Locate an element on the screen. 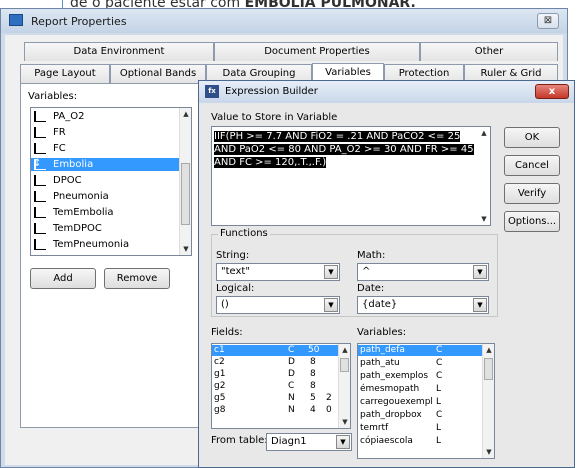 The height and width of the screenshot is (468, 577). expression-builder-titlebar: fx Expression Builder x is located at coordinates (386, 92).